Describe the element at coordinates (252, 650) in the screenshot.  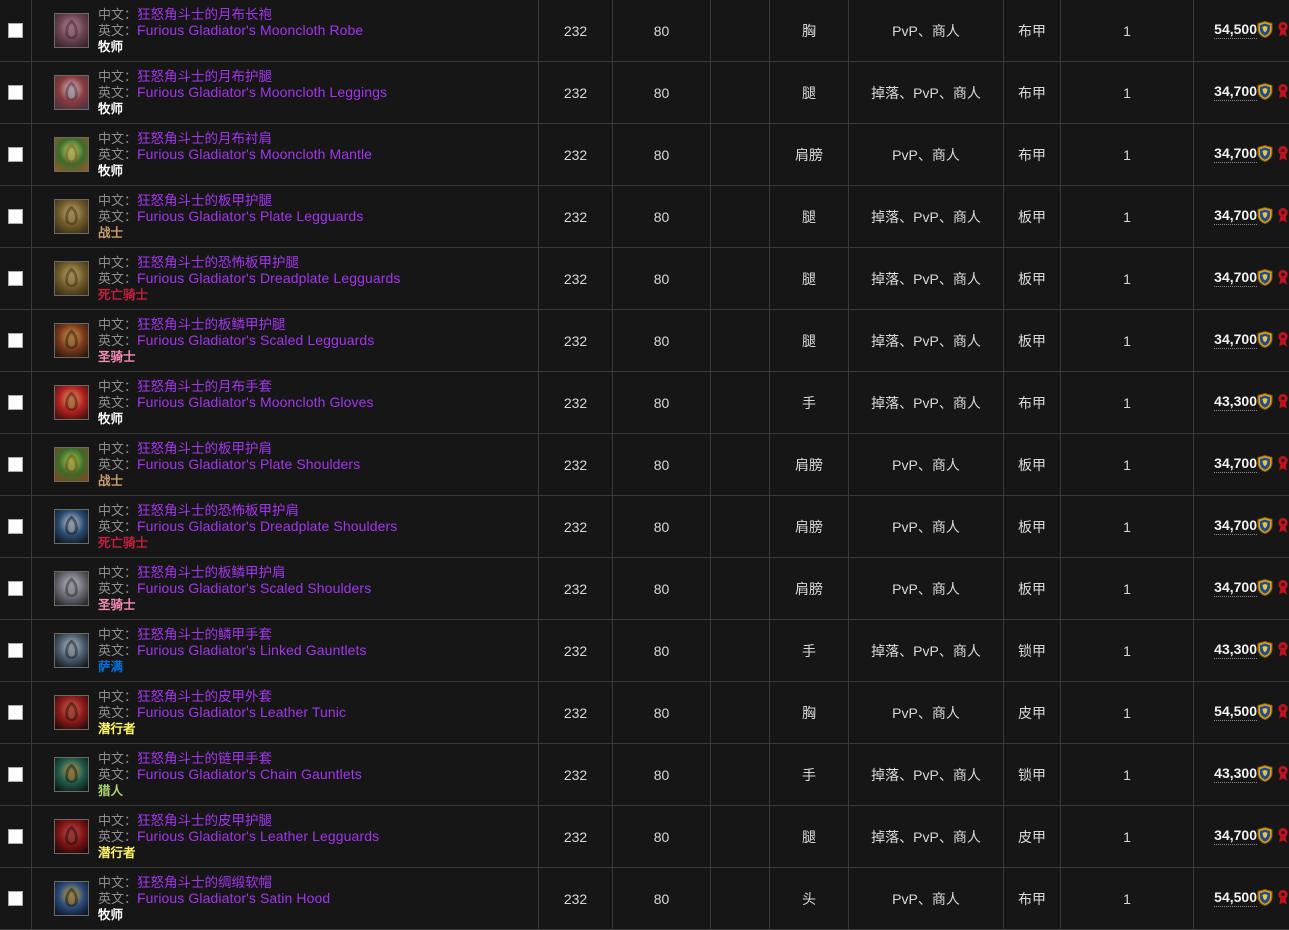
I see `item-name-en: Furious Gladiator's Linked Gauntlets` at that location.